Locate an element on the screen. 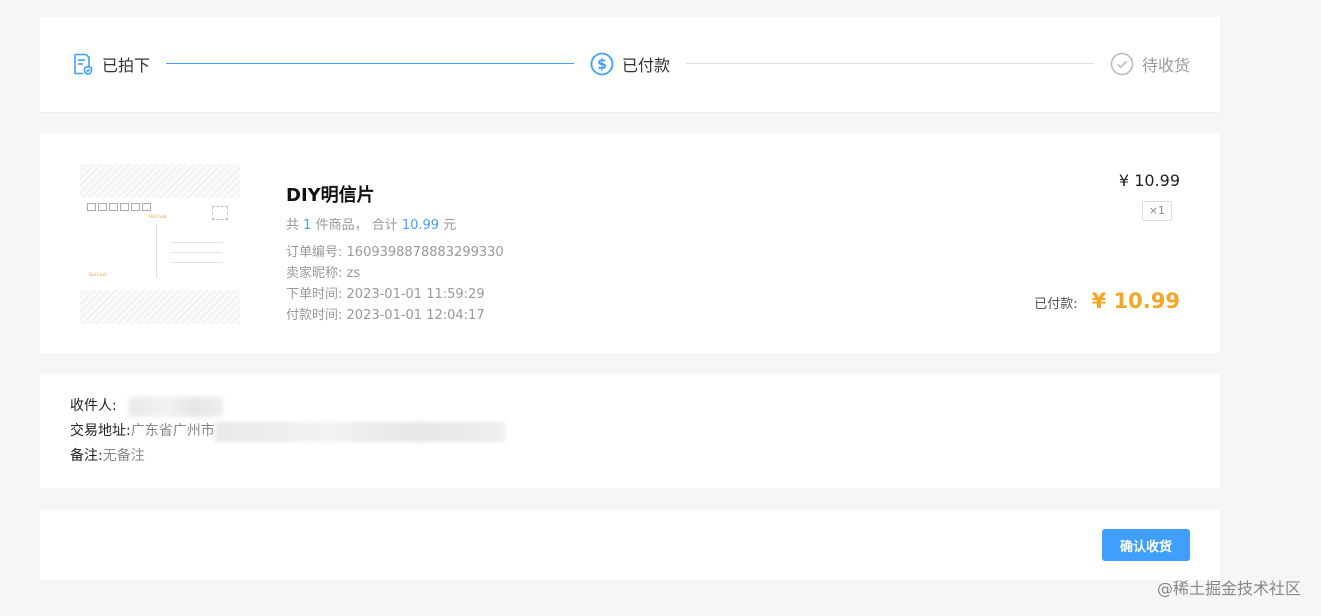 Image resolution: width=1321 pixels, height=616 pixels. step-paid-label: 已付款 is located at coordinates (646, 65).